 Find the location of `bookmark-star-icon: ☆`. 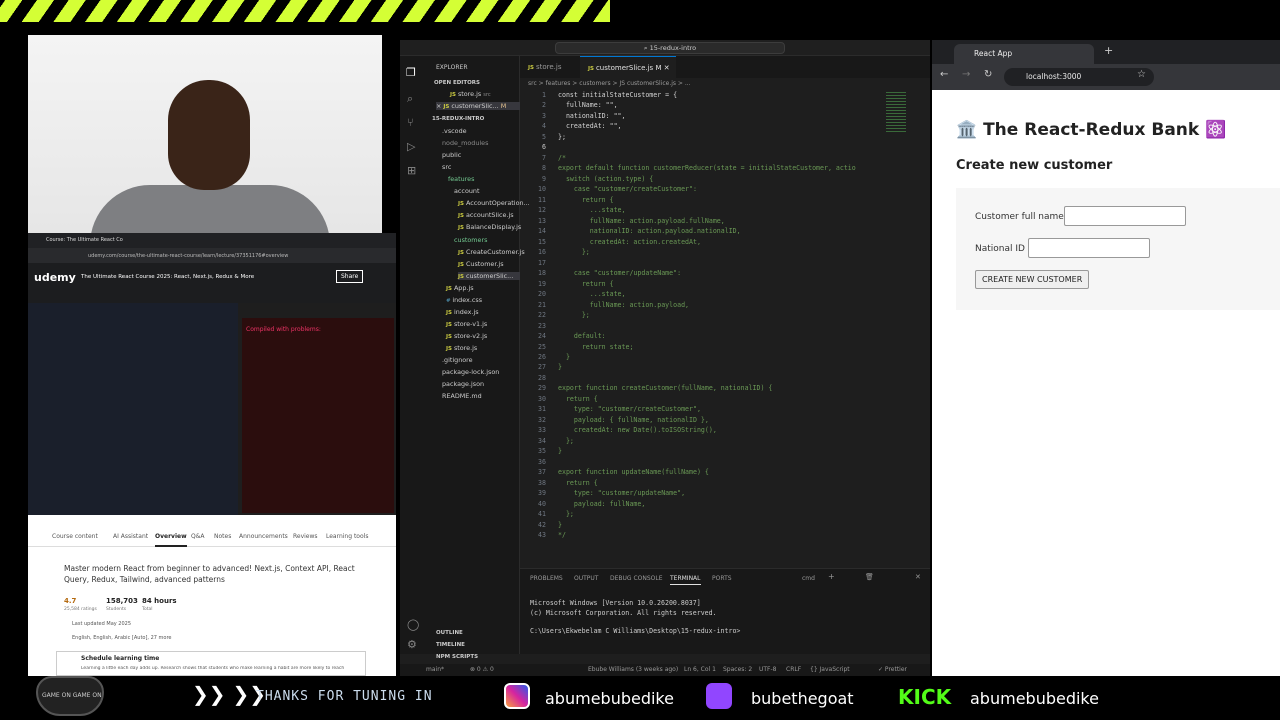

bookmark-star-icon: ☆ is located at coordinates (1141, 74).